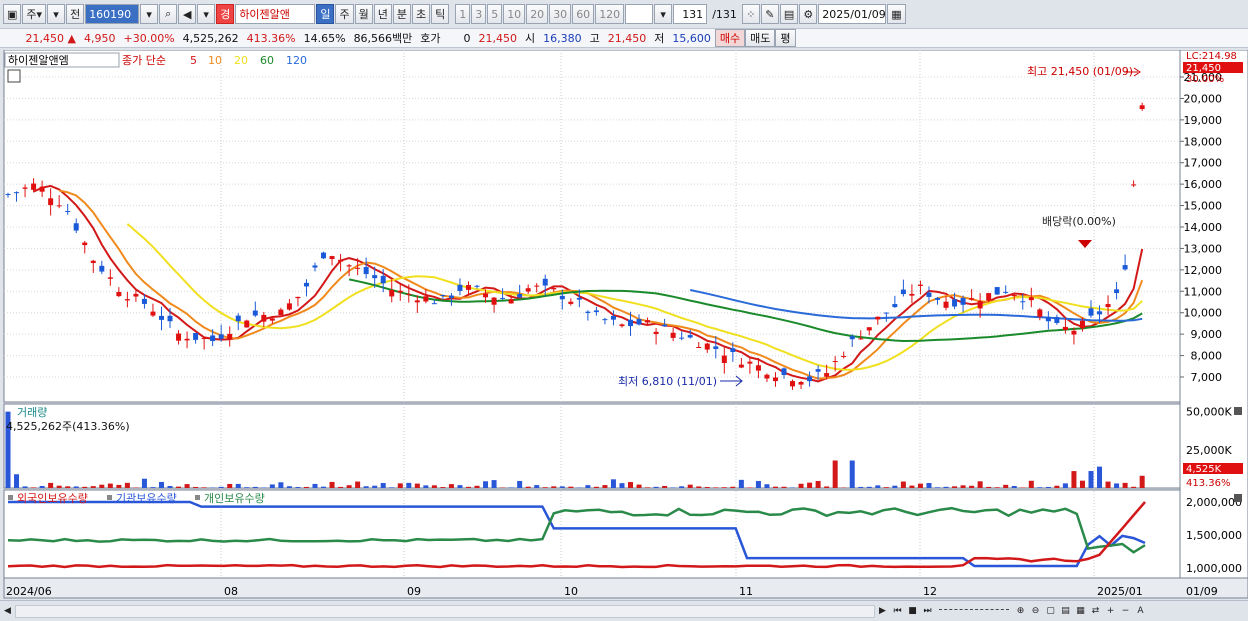  What do you see at coordinates (12, 14) in the screenshot?
I see `layout-icon: ▣` at bounding box center [12, 14].